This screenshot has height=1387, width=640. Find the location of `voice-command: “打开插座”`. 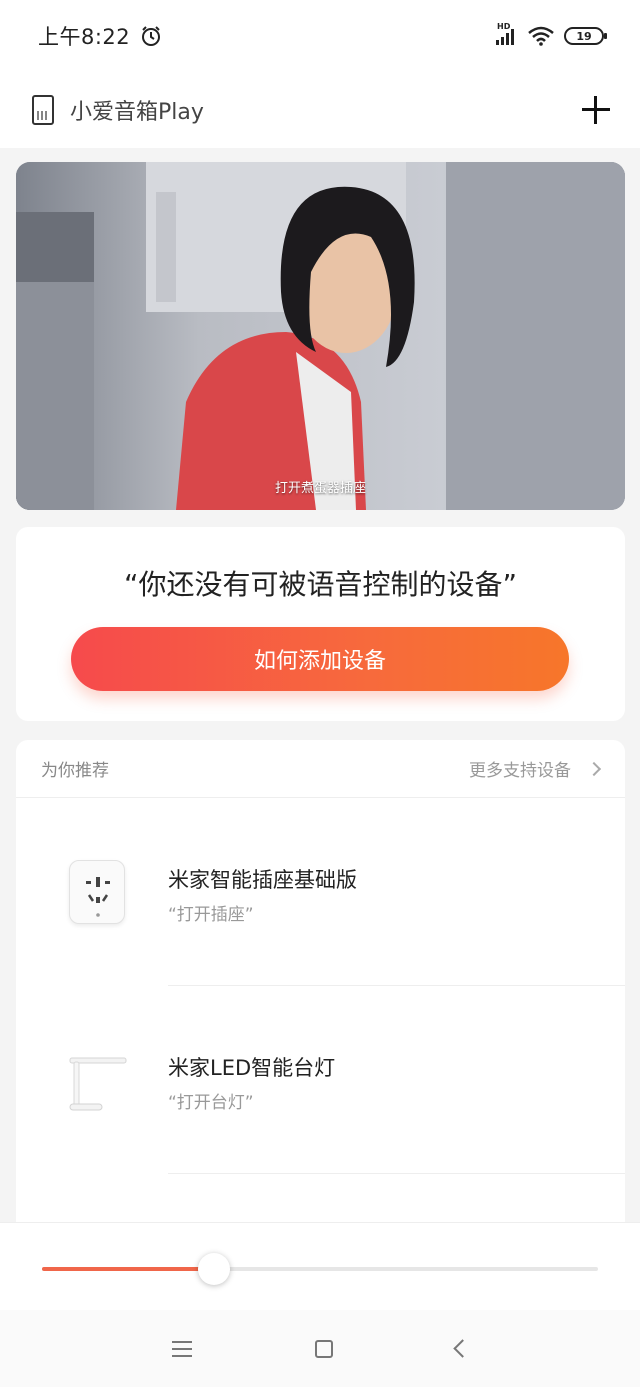

voice-command: “打开插座” is located at coordinates (211, 915).